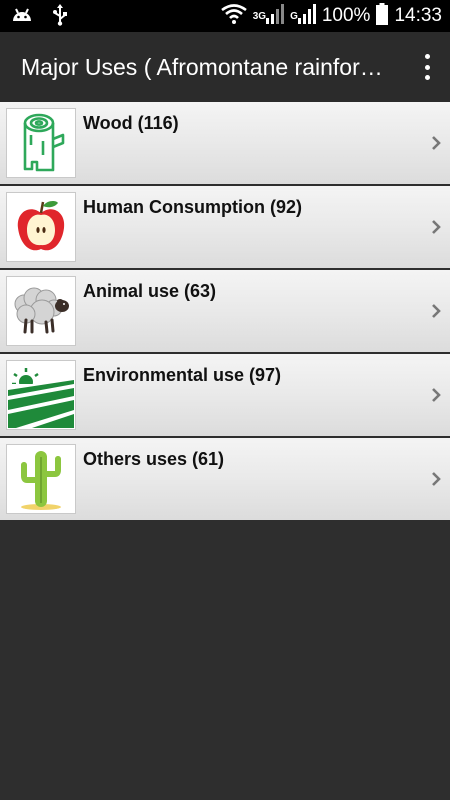 This screenshot has width=450, height=800. Describe the element at coordinates (22, 17) in the screenshot. I see `android-icon` at that location.